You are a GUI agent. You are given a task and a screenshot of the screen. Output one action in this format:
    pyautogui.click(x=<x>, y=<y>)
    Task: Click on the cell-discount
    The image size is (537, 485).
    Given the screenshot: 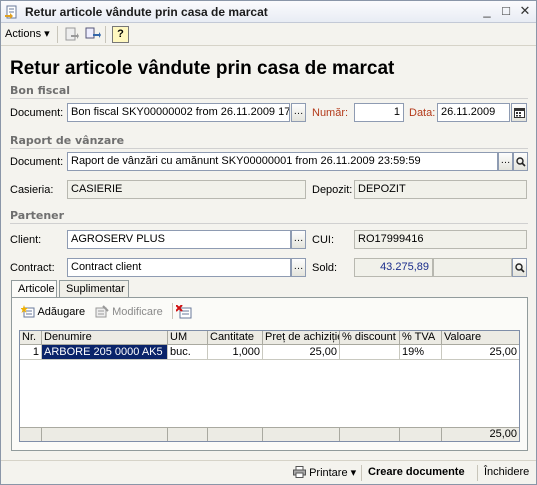 What is the action you would take?
    pyautogui.click(x=370, y=352)
    